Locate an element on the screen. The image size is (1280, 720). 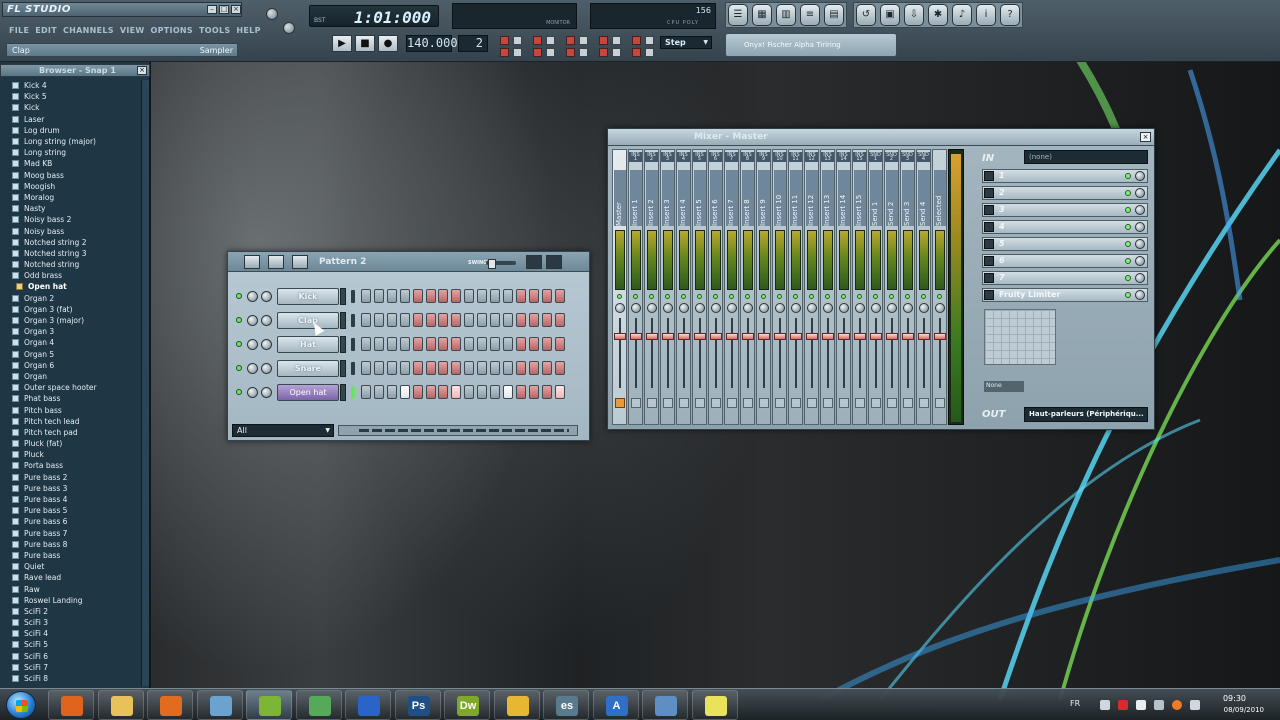
browser-item: SciFi 3 is located at coordinates (75, 622).